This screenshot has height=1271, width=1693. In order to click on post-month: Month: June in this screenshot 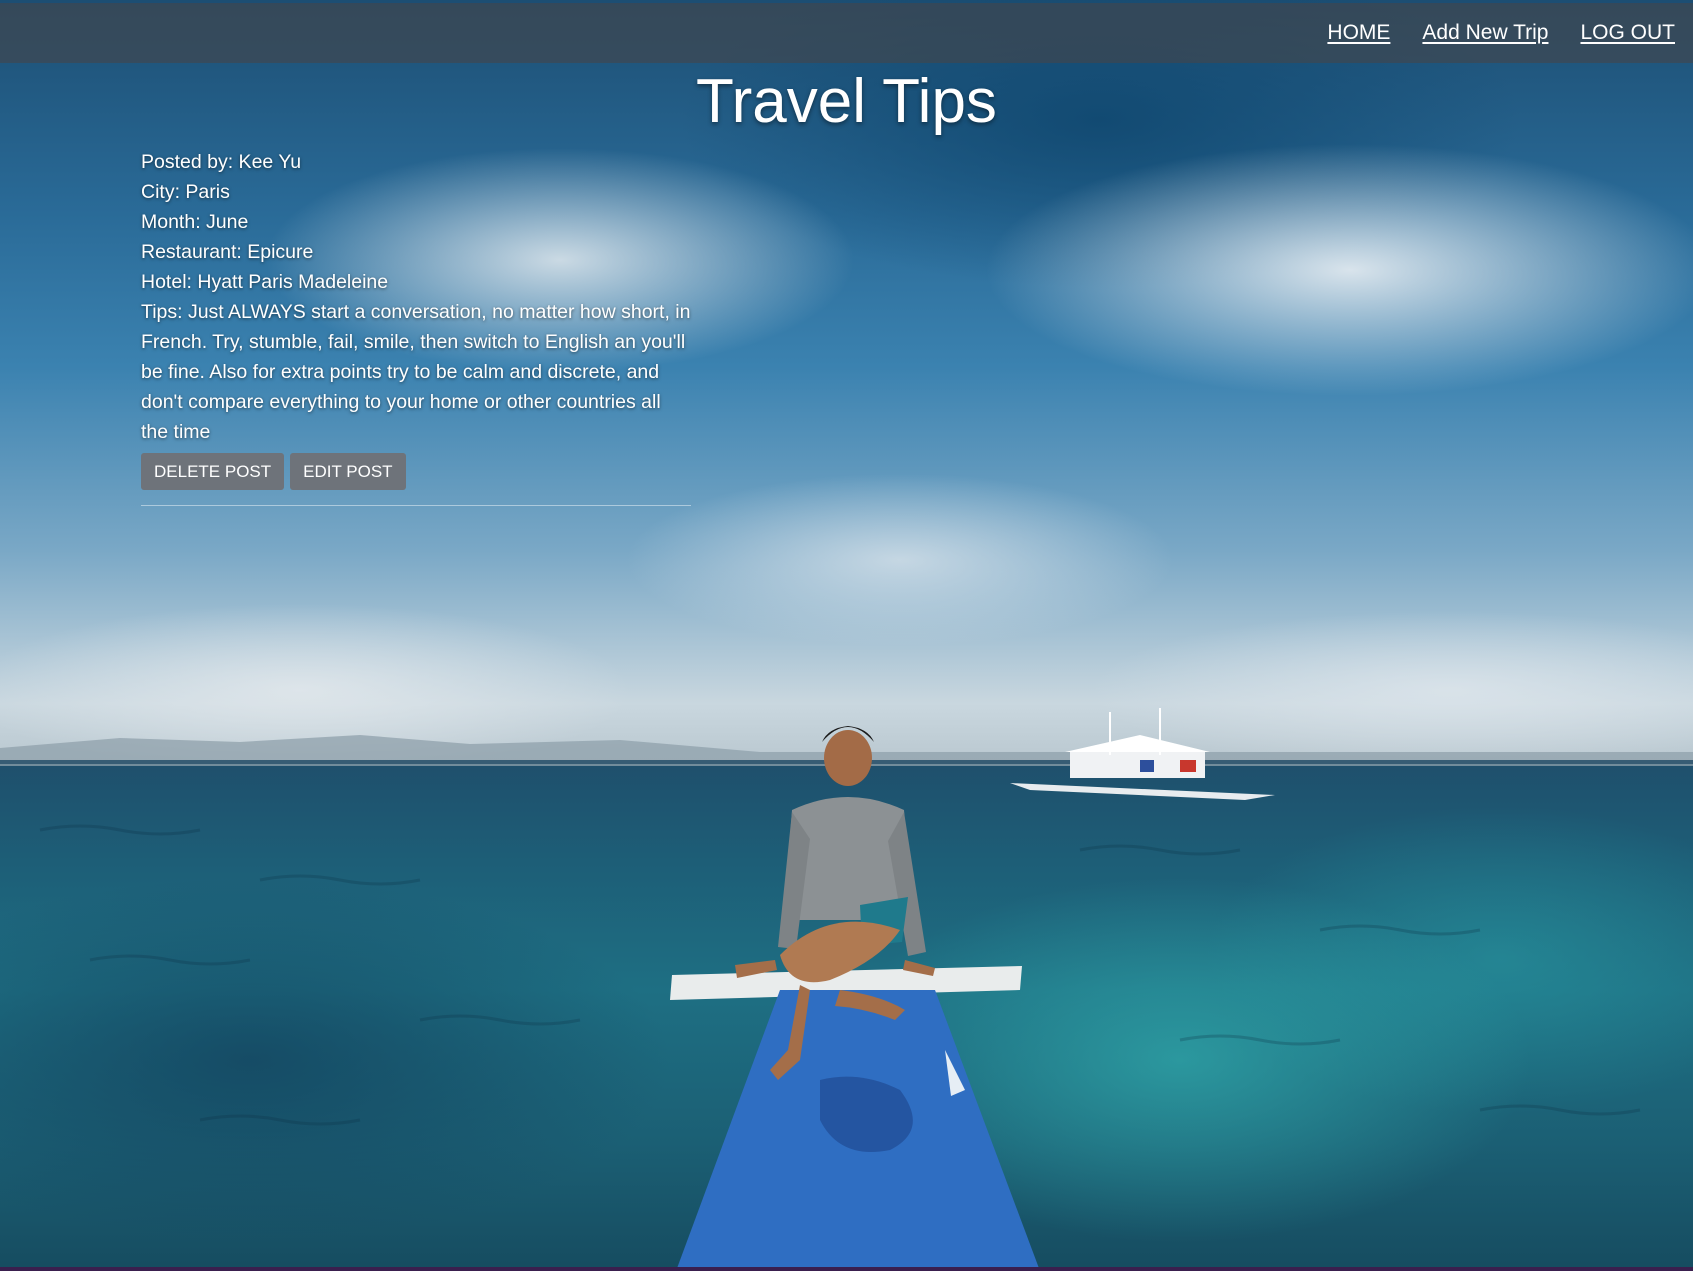, I will do `click(195, 222)`.